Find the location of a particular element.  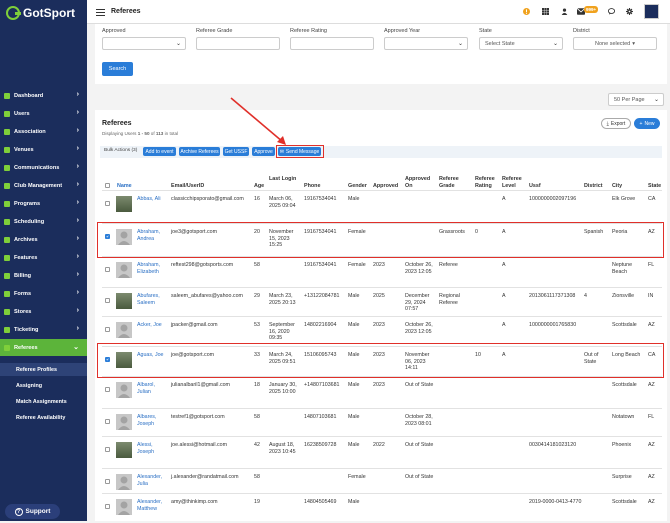

referee-grade-input is located at coordinates (238, 43).